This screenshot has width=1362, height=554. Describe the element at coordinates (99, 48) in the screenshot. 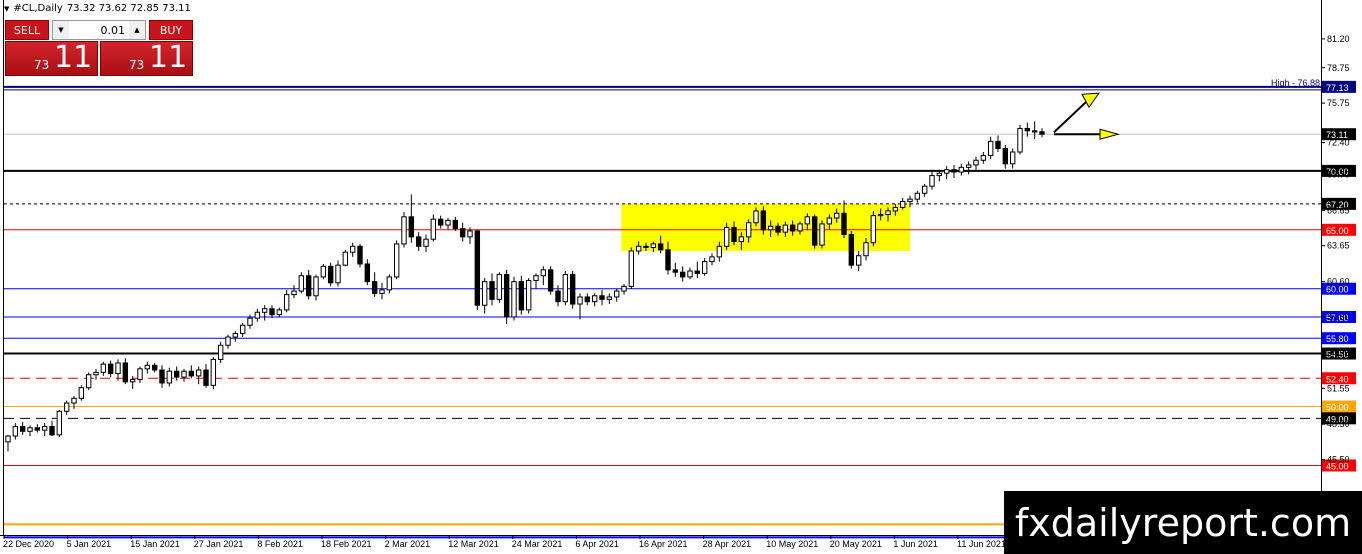

I see `one-click-trading-panel: SELL ▼ 0.01 ▲ BUY 73 11 73 11` at that location.